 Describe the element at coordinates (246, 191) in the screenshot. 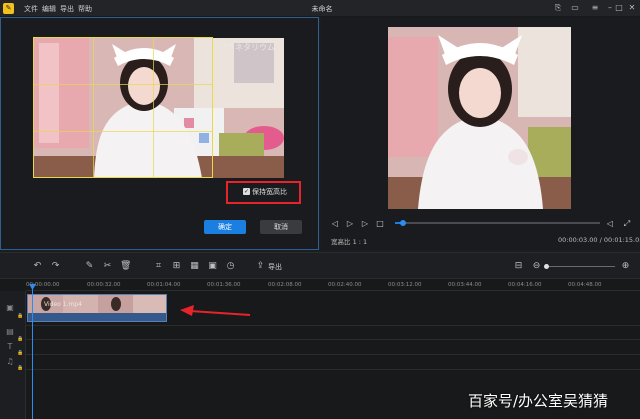

I see `keep-ratio-checkbox: ✓` at that location.